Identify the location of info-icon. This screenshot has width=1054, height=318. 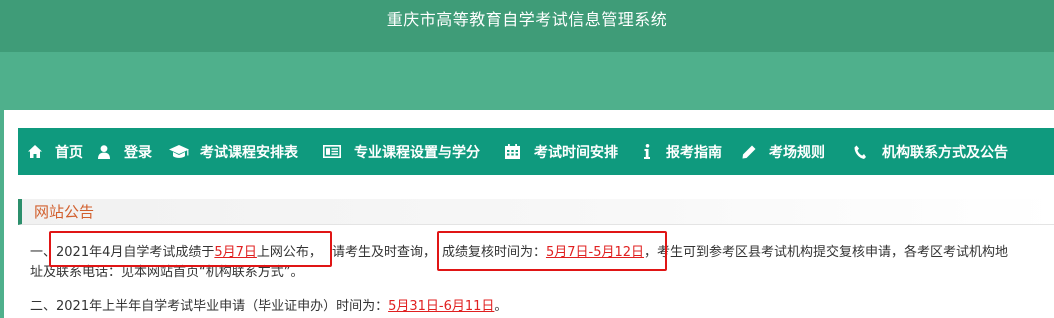
(647, 151).